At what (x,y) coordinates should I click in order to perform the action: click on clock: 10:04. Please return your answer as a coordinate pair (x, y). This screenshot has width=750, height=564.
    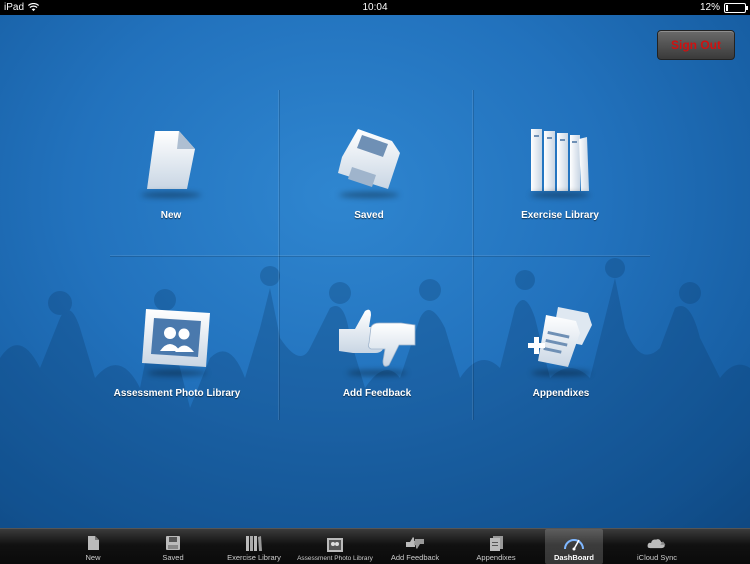
    Looking at the image, I should click on (375, 7).